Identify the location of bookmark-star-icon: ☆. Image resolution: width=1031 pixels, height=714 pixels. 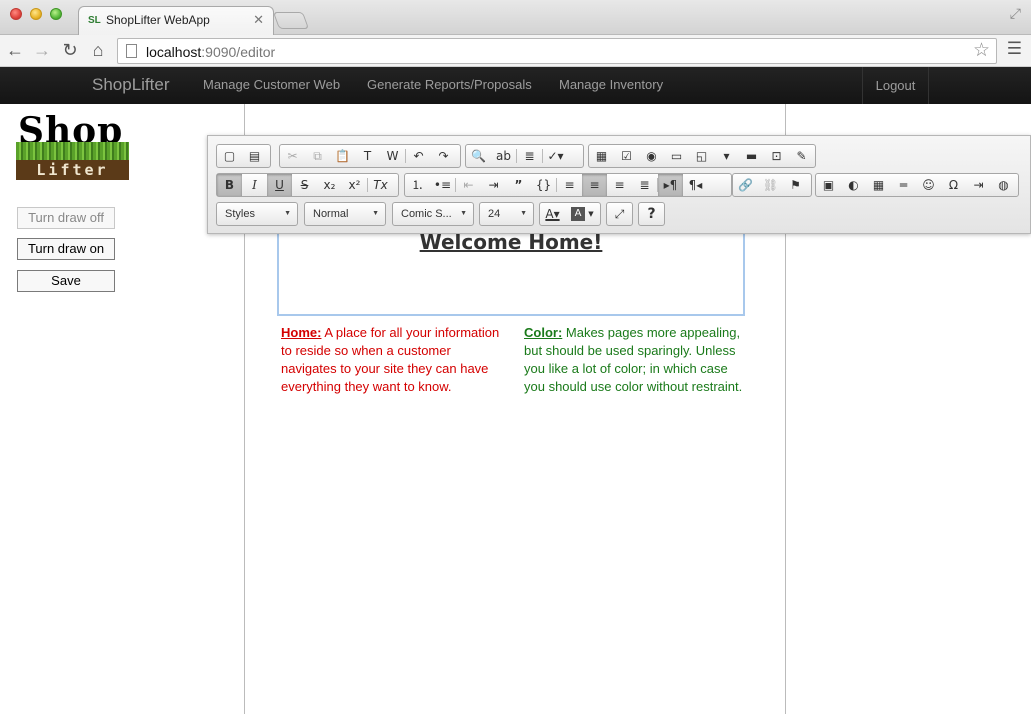
(981, 50).